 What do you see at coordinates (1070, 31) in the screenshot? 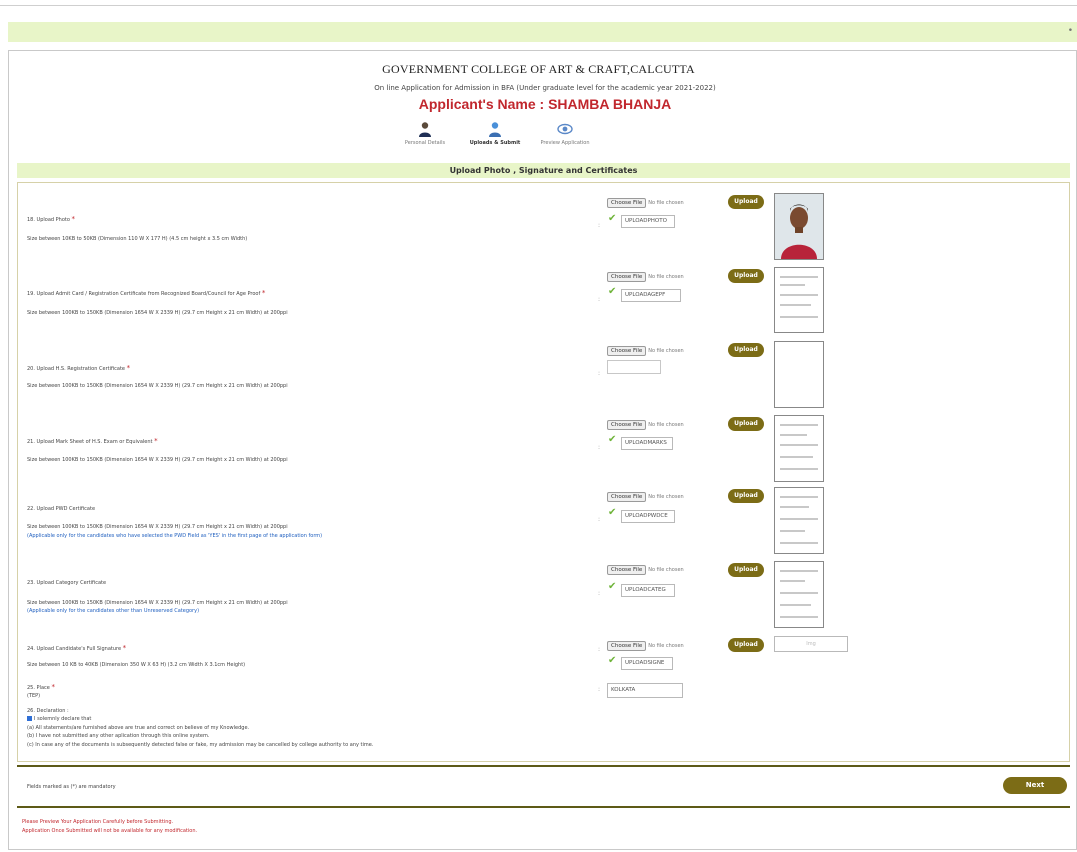
I see `banner-mark: •` at bounding box center [1070, 31].